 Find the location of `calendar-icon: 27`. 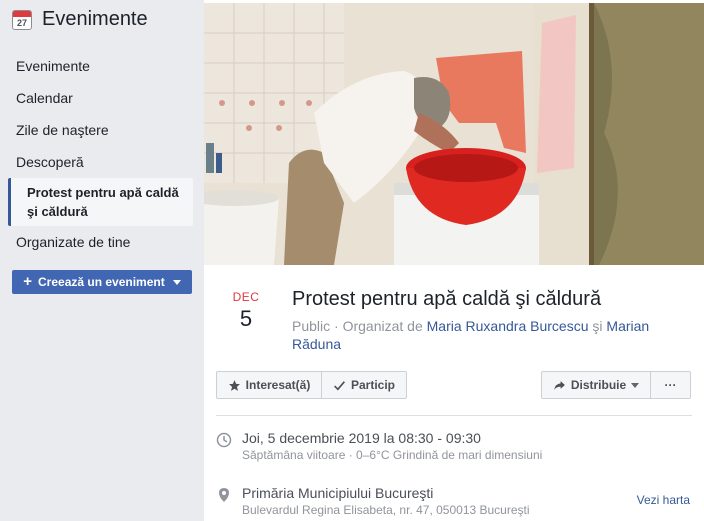

calendar-icon: 27 is located at coordinates (22, 19).